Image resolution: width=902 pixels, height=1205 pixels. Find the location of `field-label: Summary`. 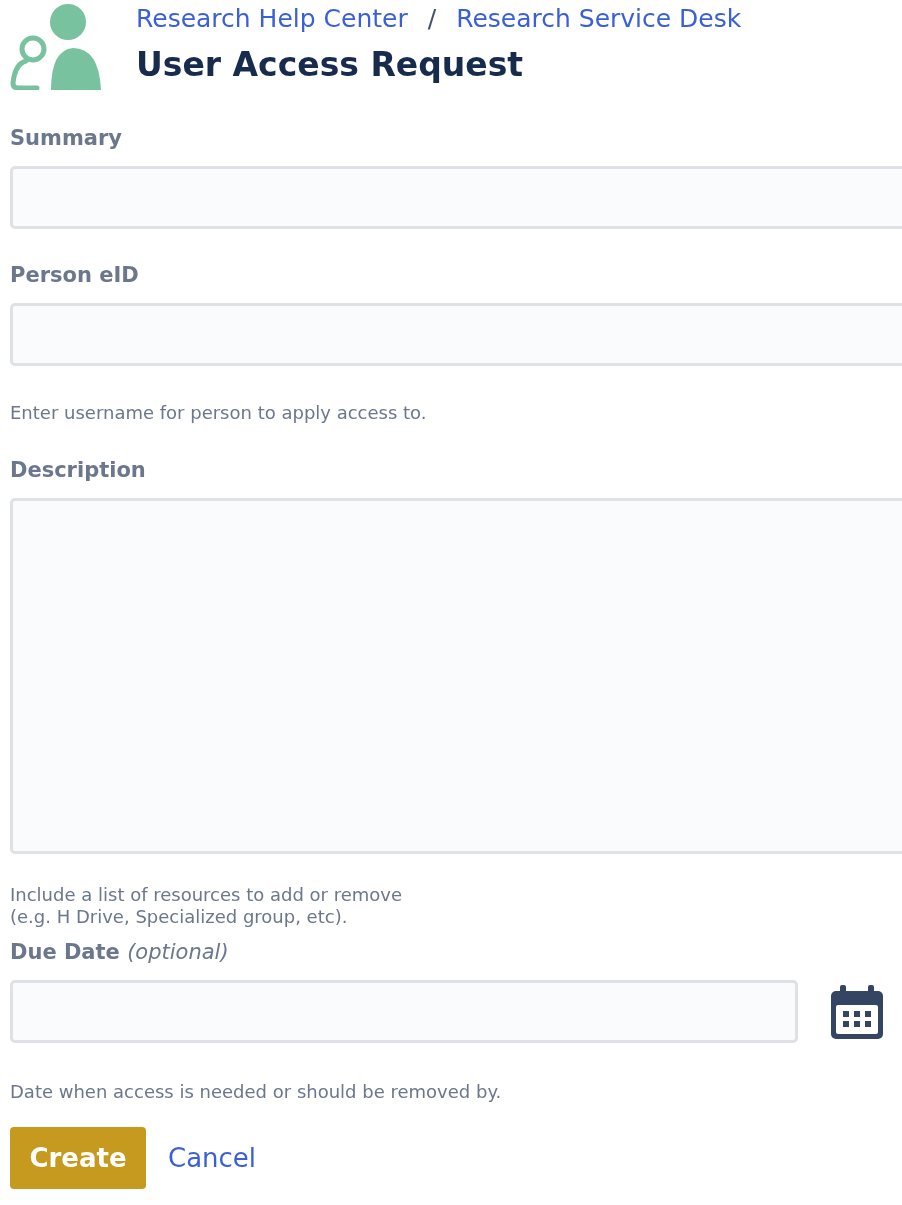

field-label: Summary is located at coordinates (67, 138).